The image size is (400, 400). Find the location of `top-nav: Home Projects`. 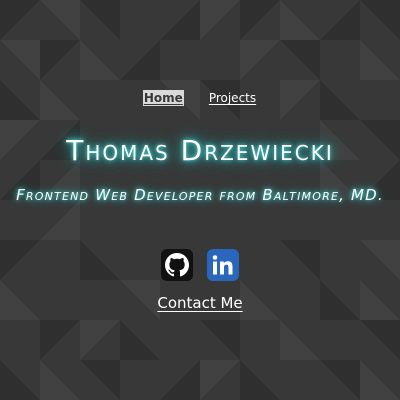

top-nav: Home Projects is located at coordinates (200, 98).